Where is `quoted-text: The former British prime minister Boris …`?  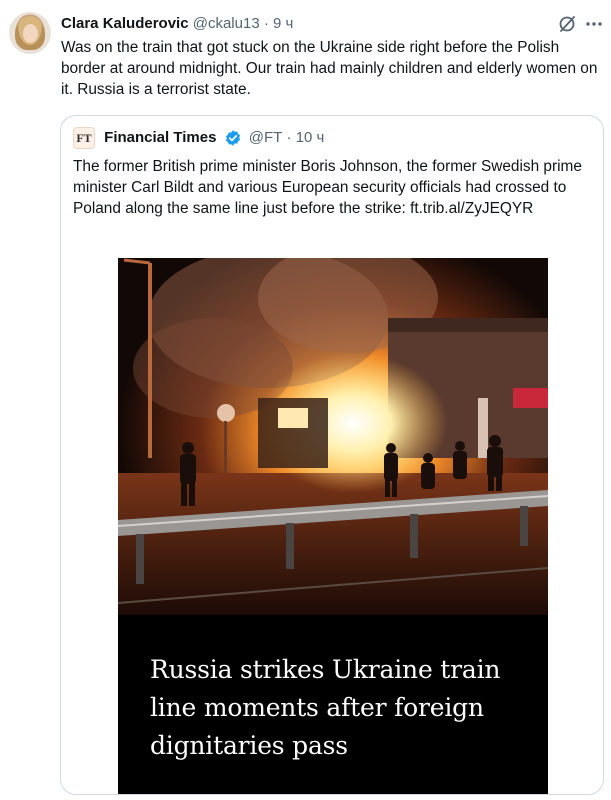
quoted-text: The former British prime minister Boris … is located at coordinates (333, 187).